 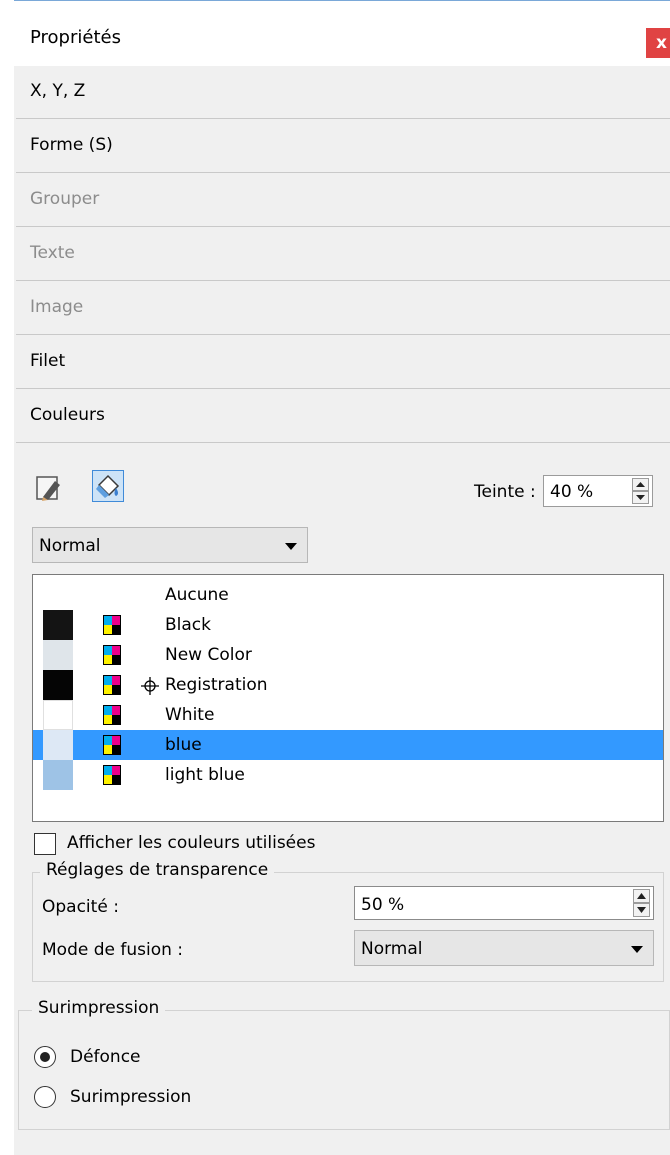 What do you see at coordinates (205, 775) in the screenshot?
I see `color-name: light blue` at bounding box center [205, 775].